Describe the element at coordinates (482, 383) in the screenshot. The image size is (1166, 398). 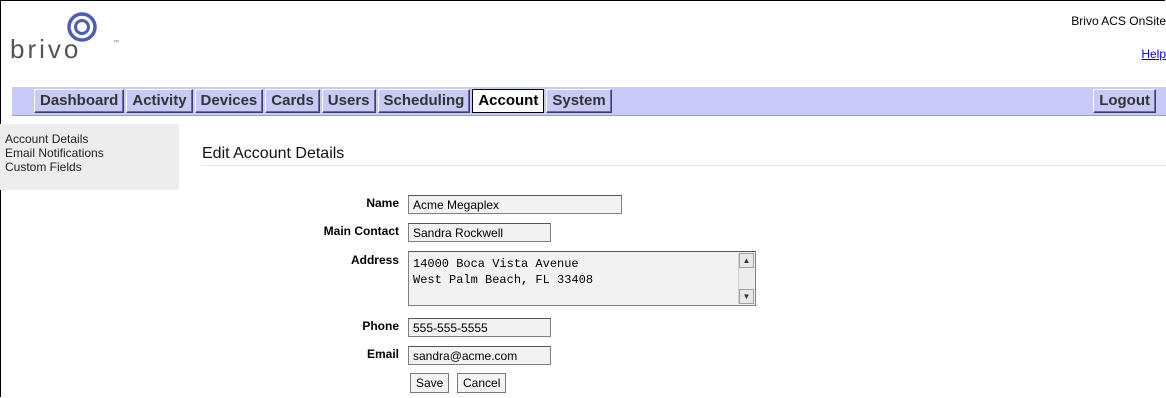
I see `cancel-button: Cancel` at that location.